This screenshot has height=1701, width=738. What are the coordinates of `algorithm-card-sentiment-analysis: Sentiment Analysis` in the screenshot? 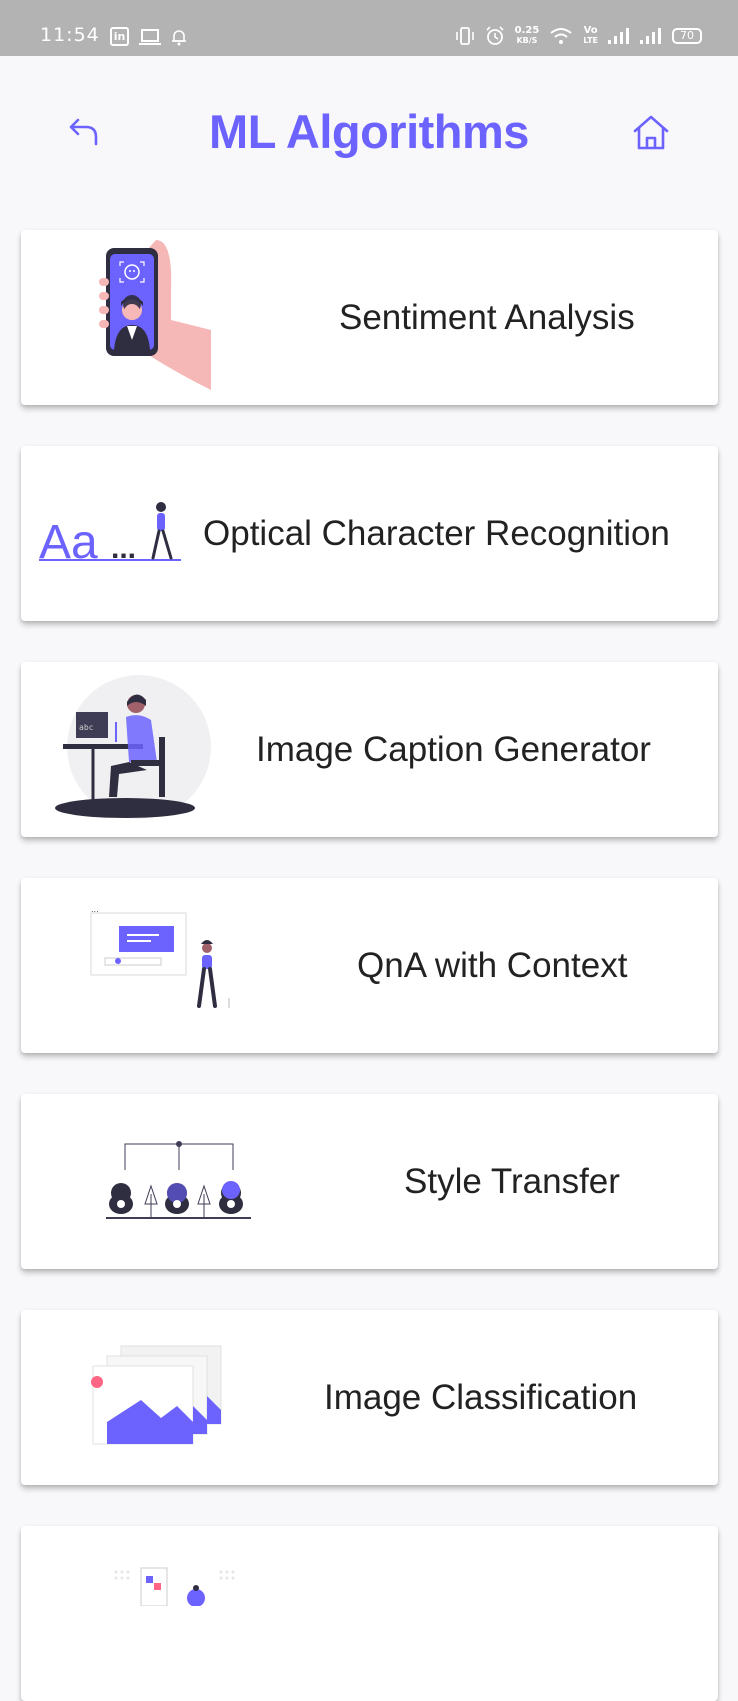 It's located at (369, 317).